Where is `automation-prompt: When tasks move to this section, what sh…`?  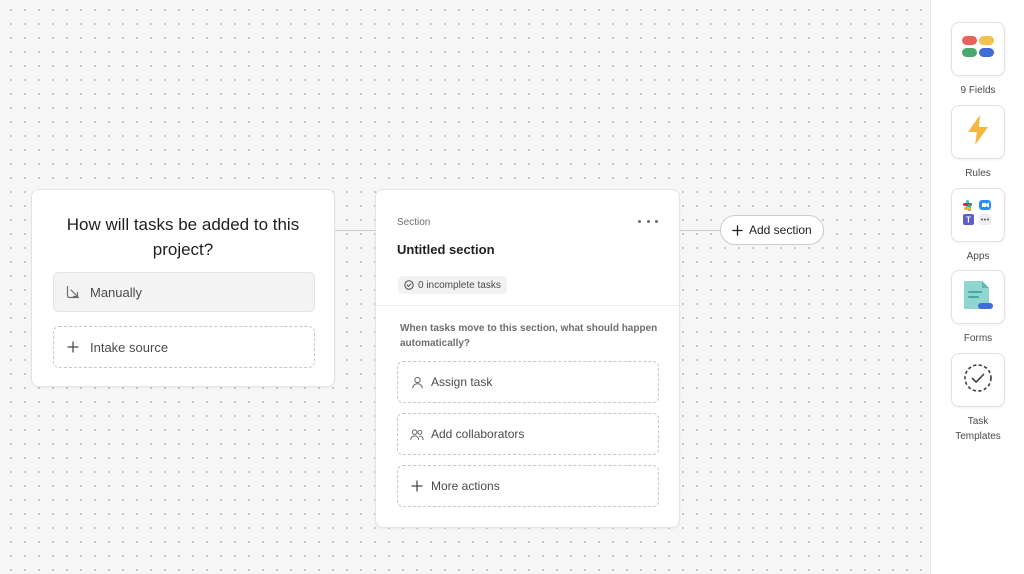 automation-prompt: When tasks move to this section, what sh… is located at coordinates (529, 336).